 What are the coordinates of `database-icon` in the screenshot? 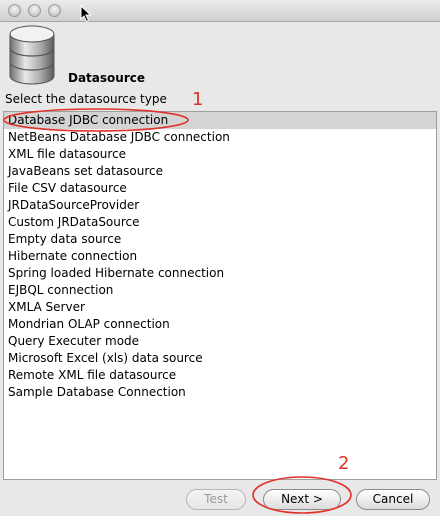 It's located at (32, 55).